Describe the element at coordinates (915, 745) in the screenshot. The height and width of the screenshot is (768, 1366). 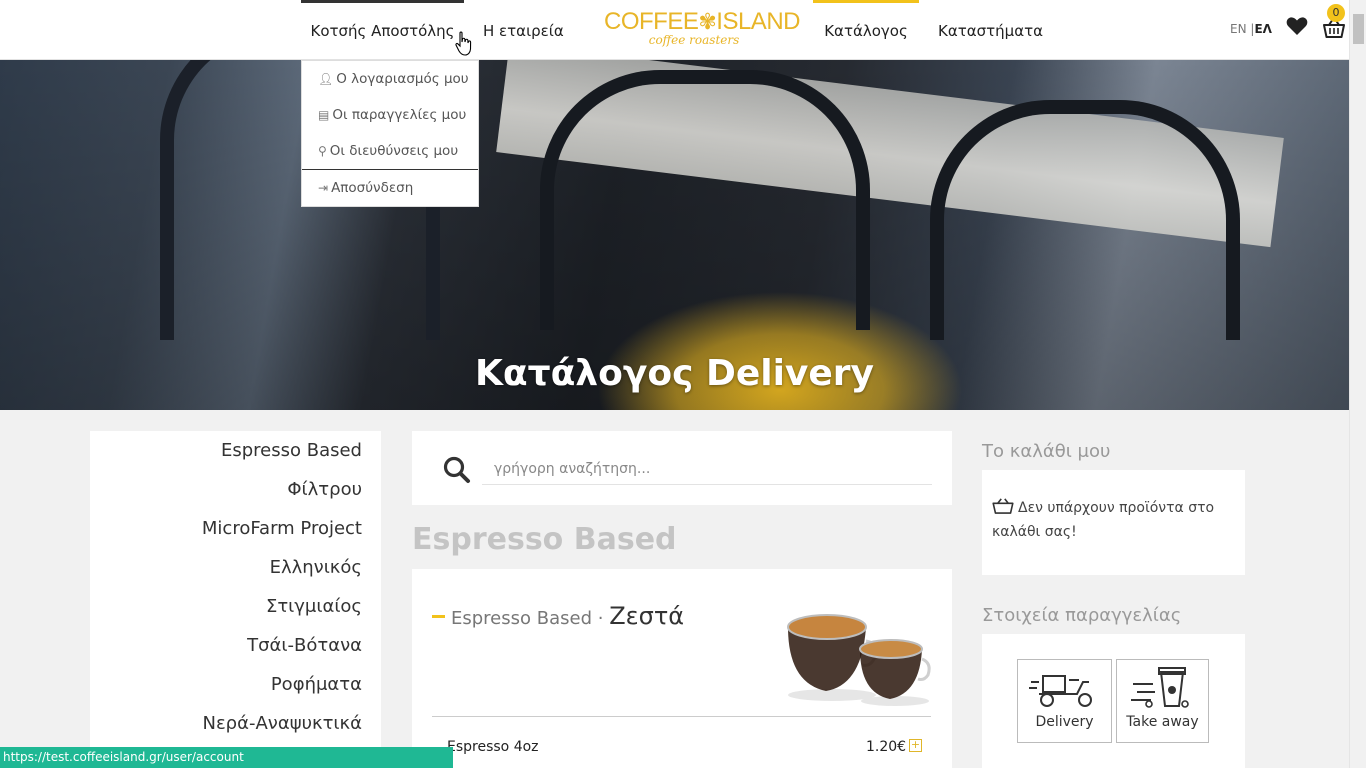
I see `add-to-cart-button: +` at that location.